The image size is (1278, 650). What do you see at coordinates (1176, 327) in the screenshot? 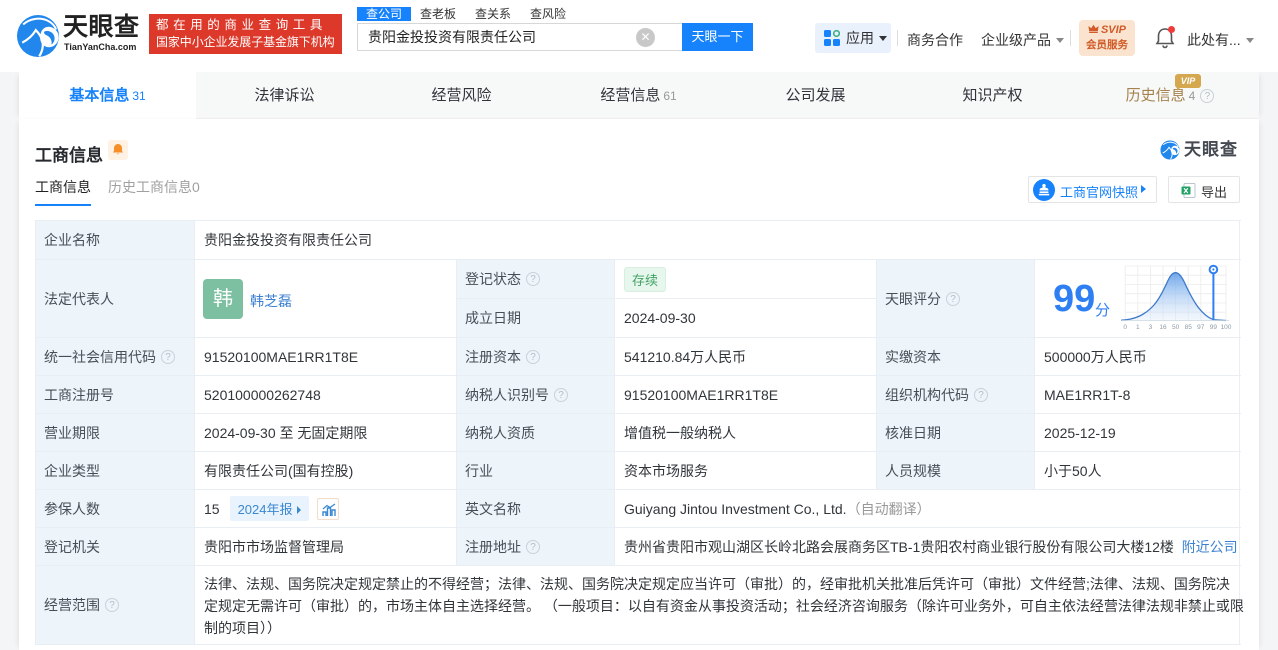
I see `svg-text: 50` at bounding box center [1176, 327].